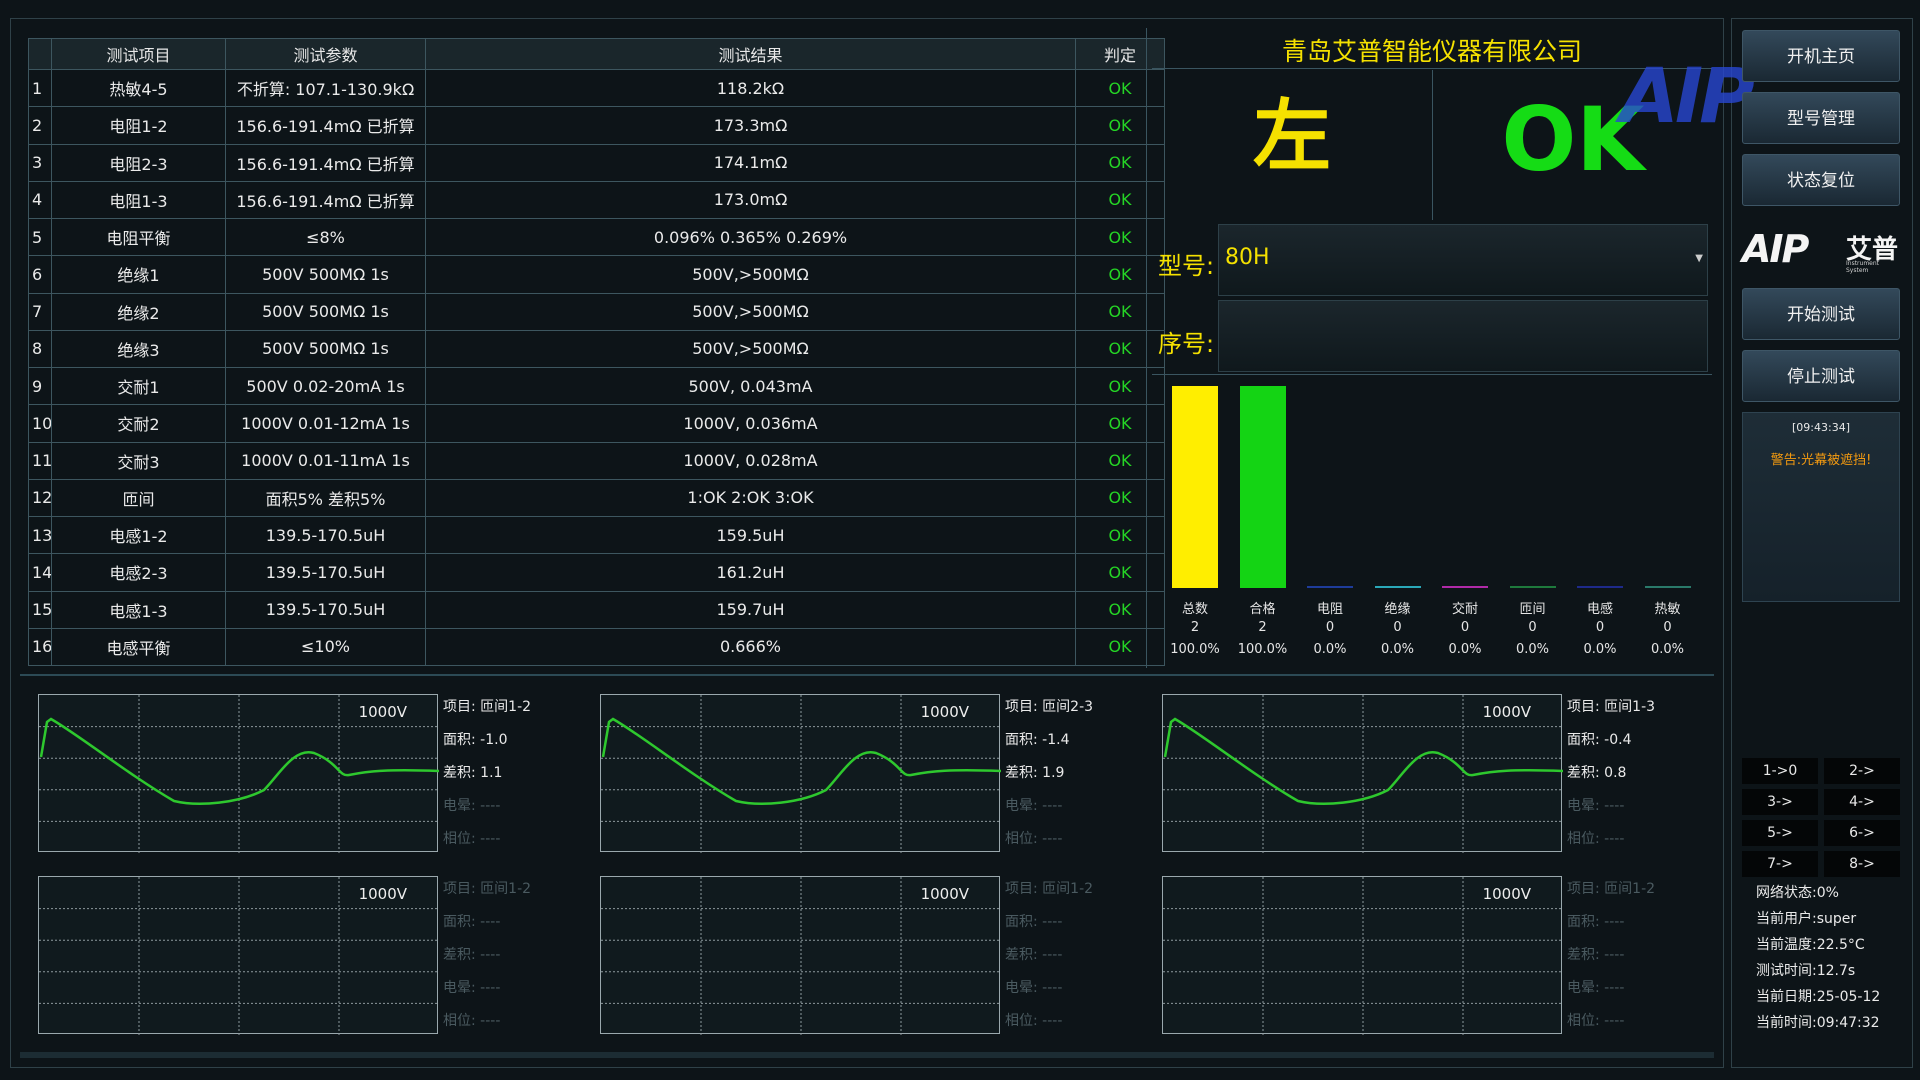 The height and width of the screenshot is (1080, 1920). What do you see at coordinates (750, 237) in the screenshot?
I see `row-result: 0.096% 0.365% 0.269%` at bounding box center [750, 237].